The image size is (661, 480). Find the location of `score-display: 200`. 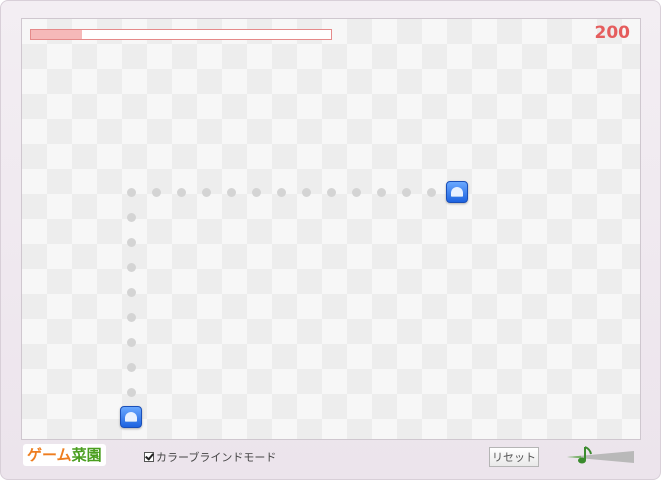

score-display: 200 is located at coordinates (612, 33).